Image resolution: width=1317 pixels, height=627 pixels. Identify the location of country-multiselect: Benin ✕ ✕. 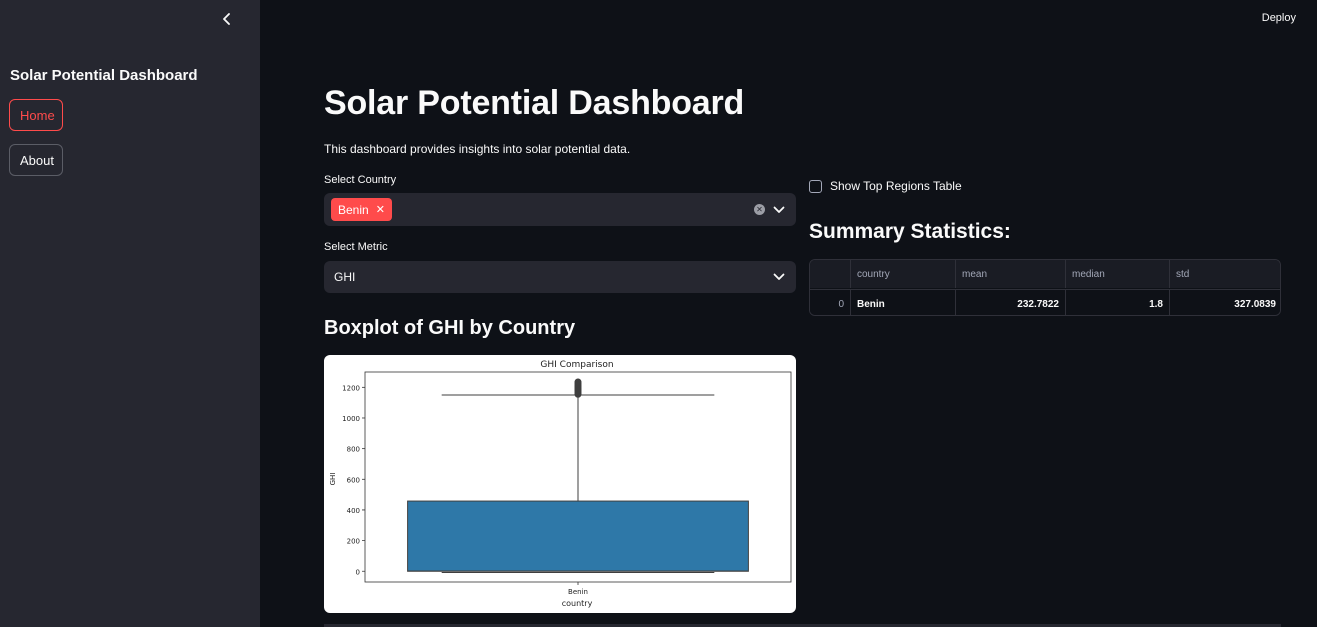
(560, 209).